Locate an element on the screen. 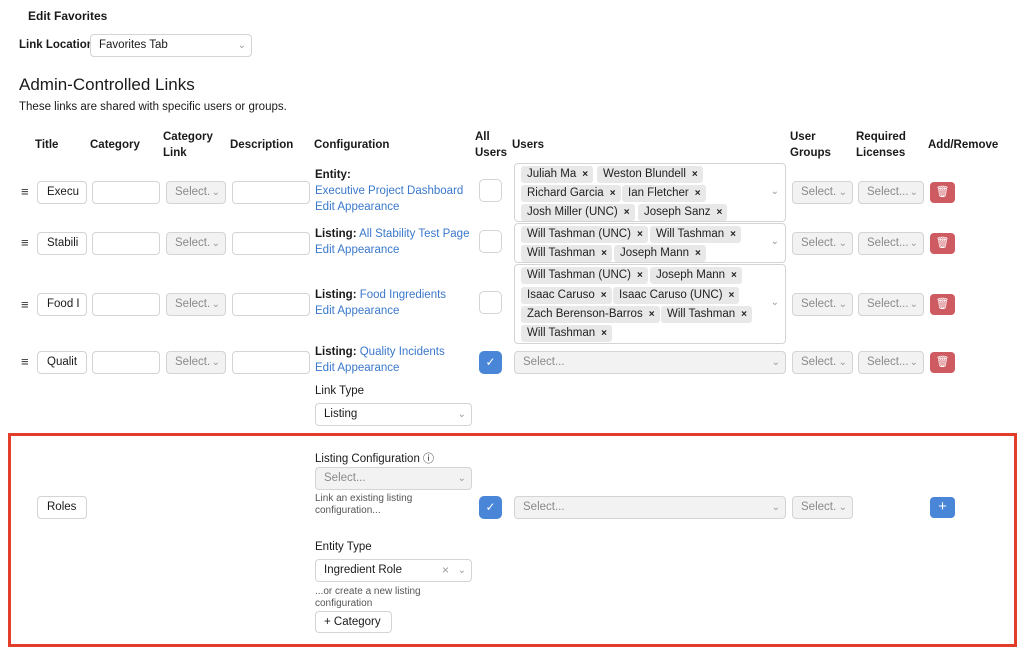 This screenshot has height=660, width=1024. user-tag-label: Joseph Mann is located at coordinates (655, 253).